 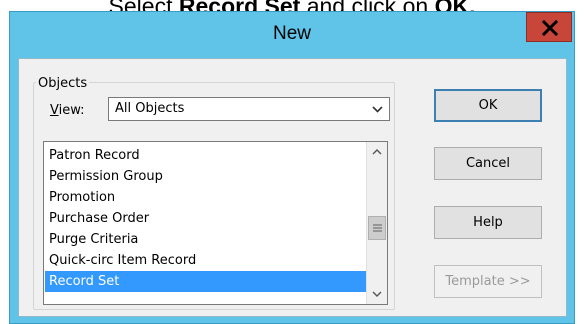 I want to click on close-button, so click(x=549, y=27).